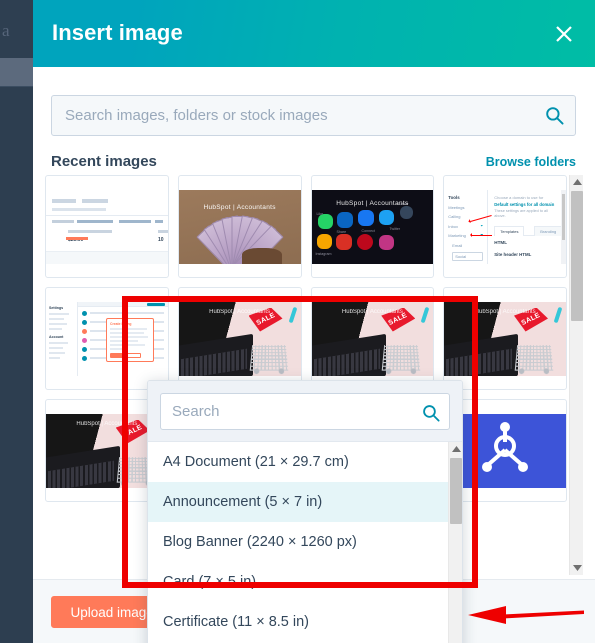 The image size is (595, 643). I want to click on canva-option-blog-banner: Blog Banner (2240 × 1260 px), so click(305, 542).